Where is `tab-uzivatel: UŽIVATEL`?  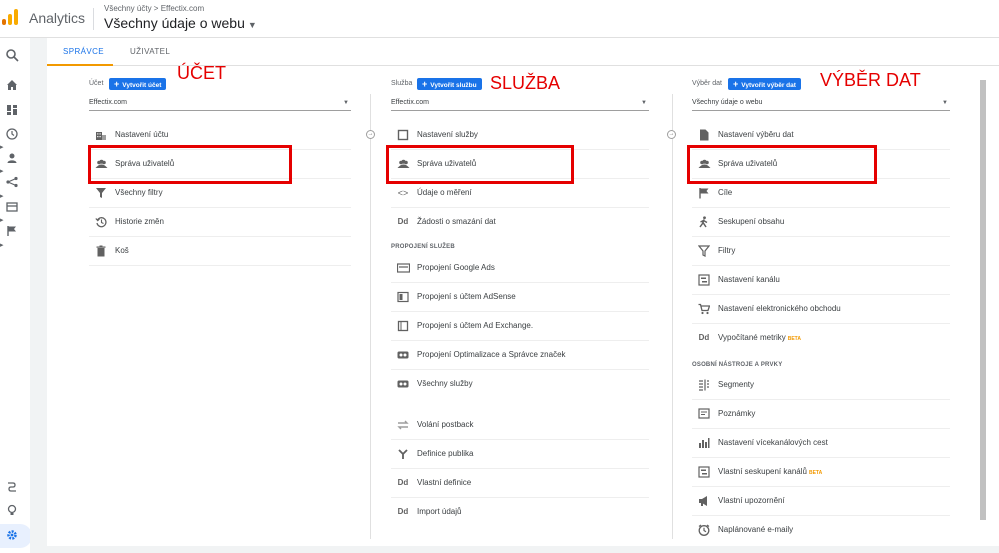 tab-uzivatel: UŽIVATEL is located at coordinates (150, 51).